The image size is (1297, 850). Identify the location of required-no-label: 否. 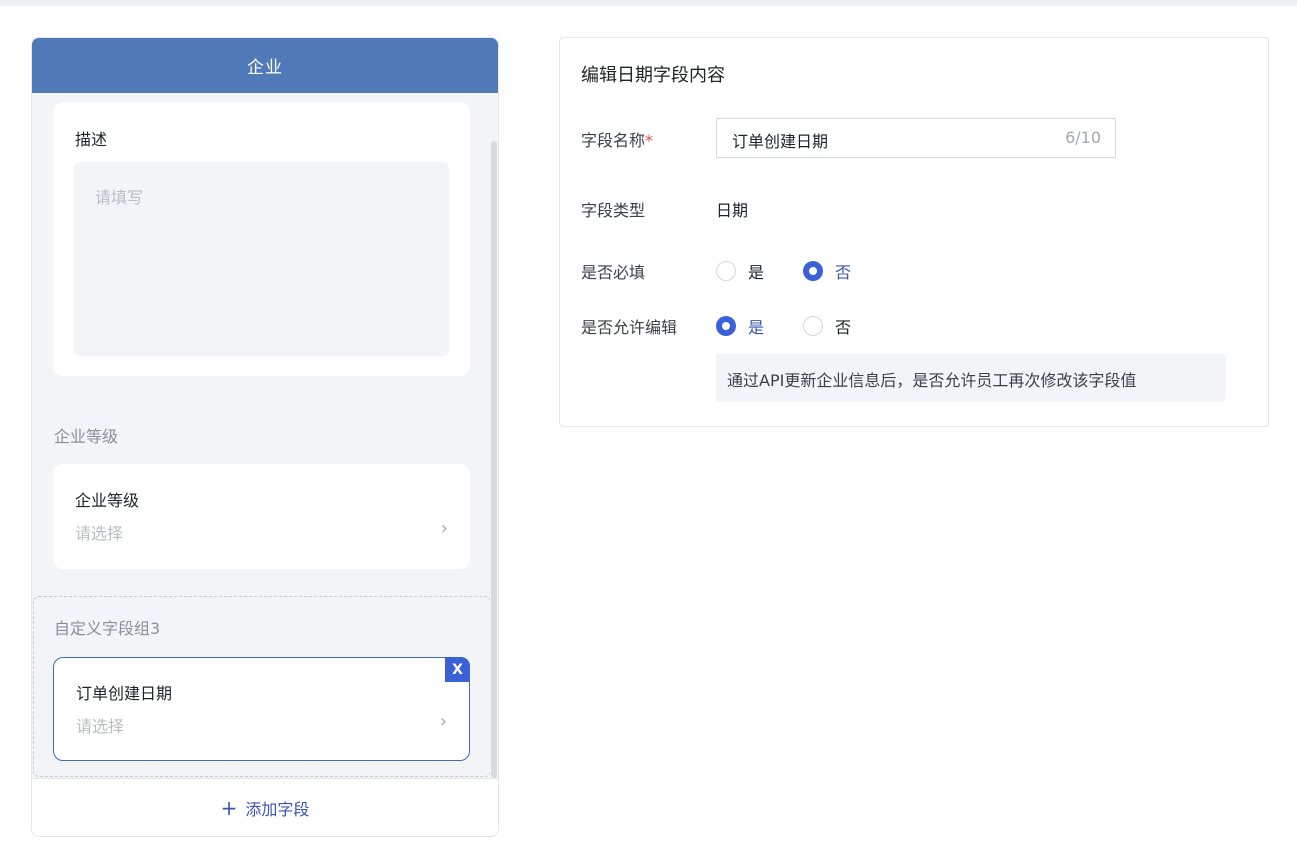
(843, 272).